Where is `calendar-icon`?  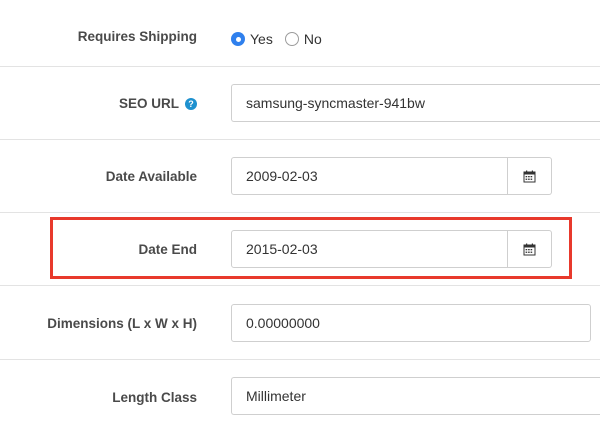
calendar-icon is located at coordinates (529, 176).